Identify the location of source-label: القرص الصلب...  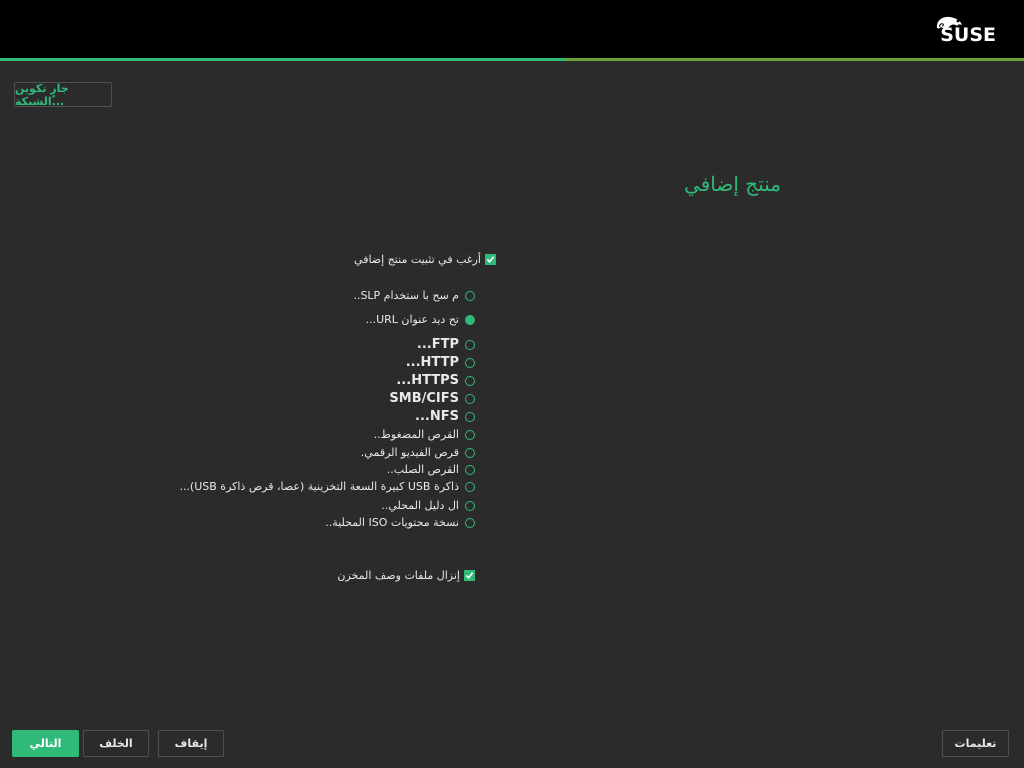
(422, 469).